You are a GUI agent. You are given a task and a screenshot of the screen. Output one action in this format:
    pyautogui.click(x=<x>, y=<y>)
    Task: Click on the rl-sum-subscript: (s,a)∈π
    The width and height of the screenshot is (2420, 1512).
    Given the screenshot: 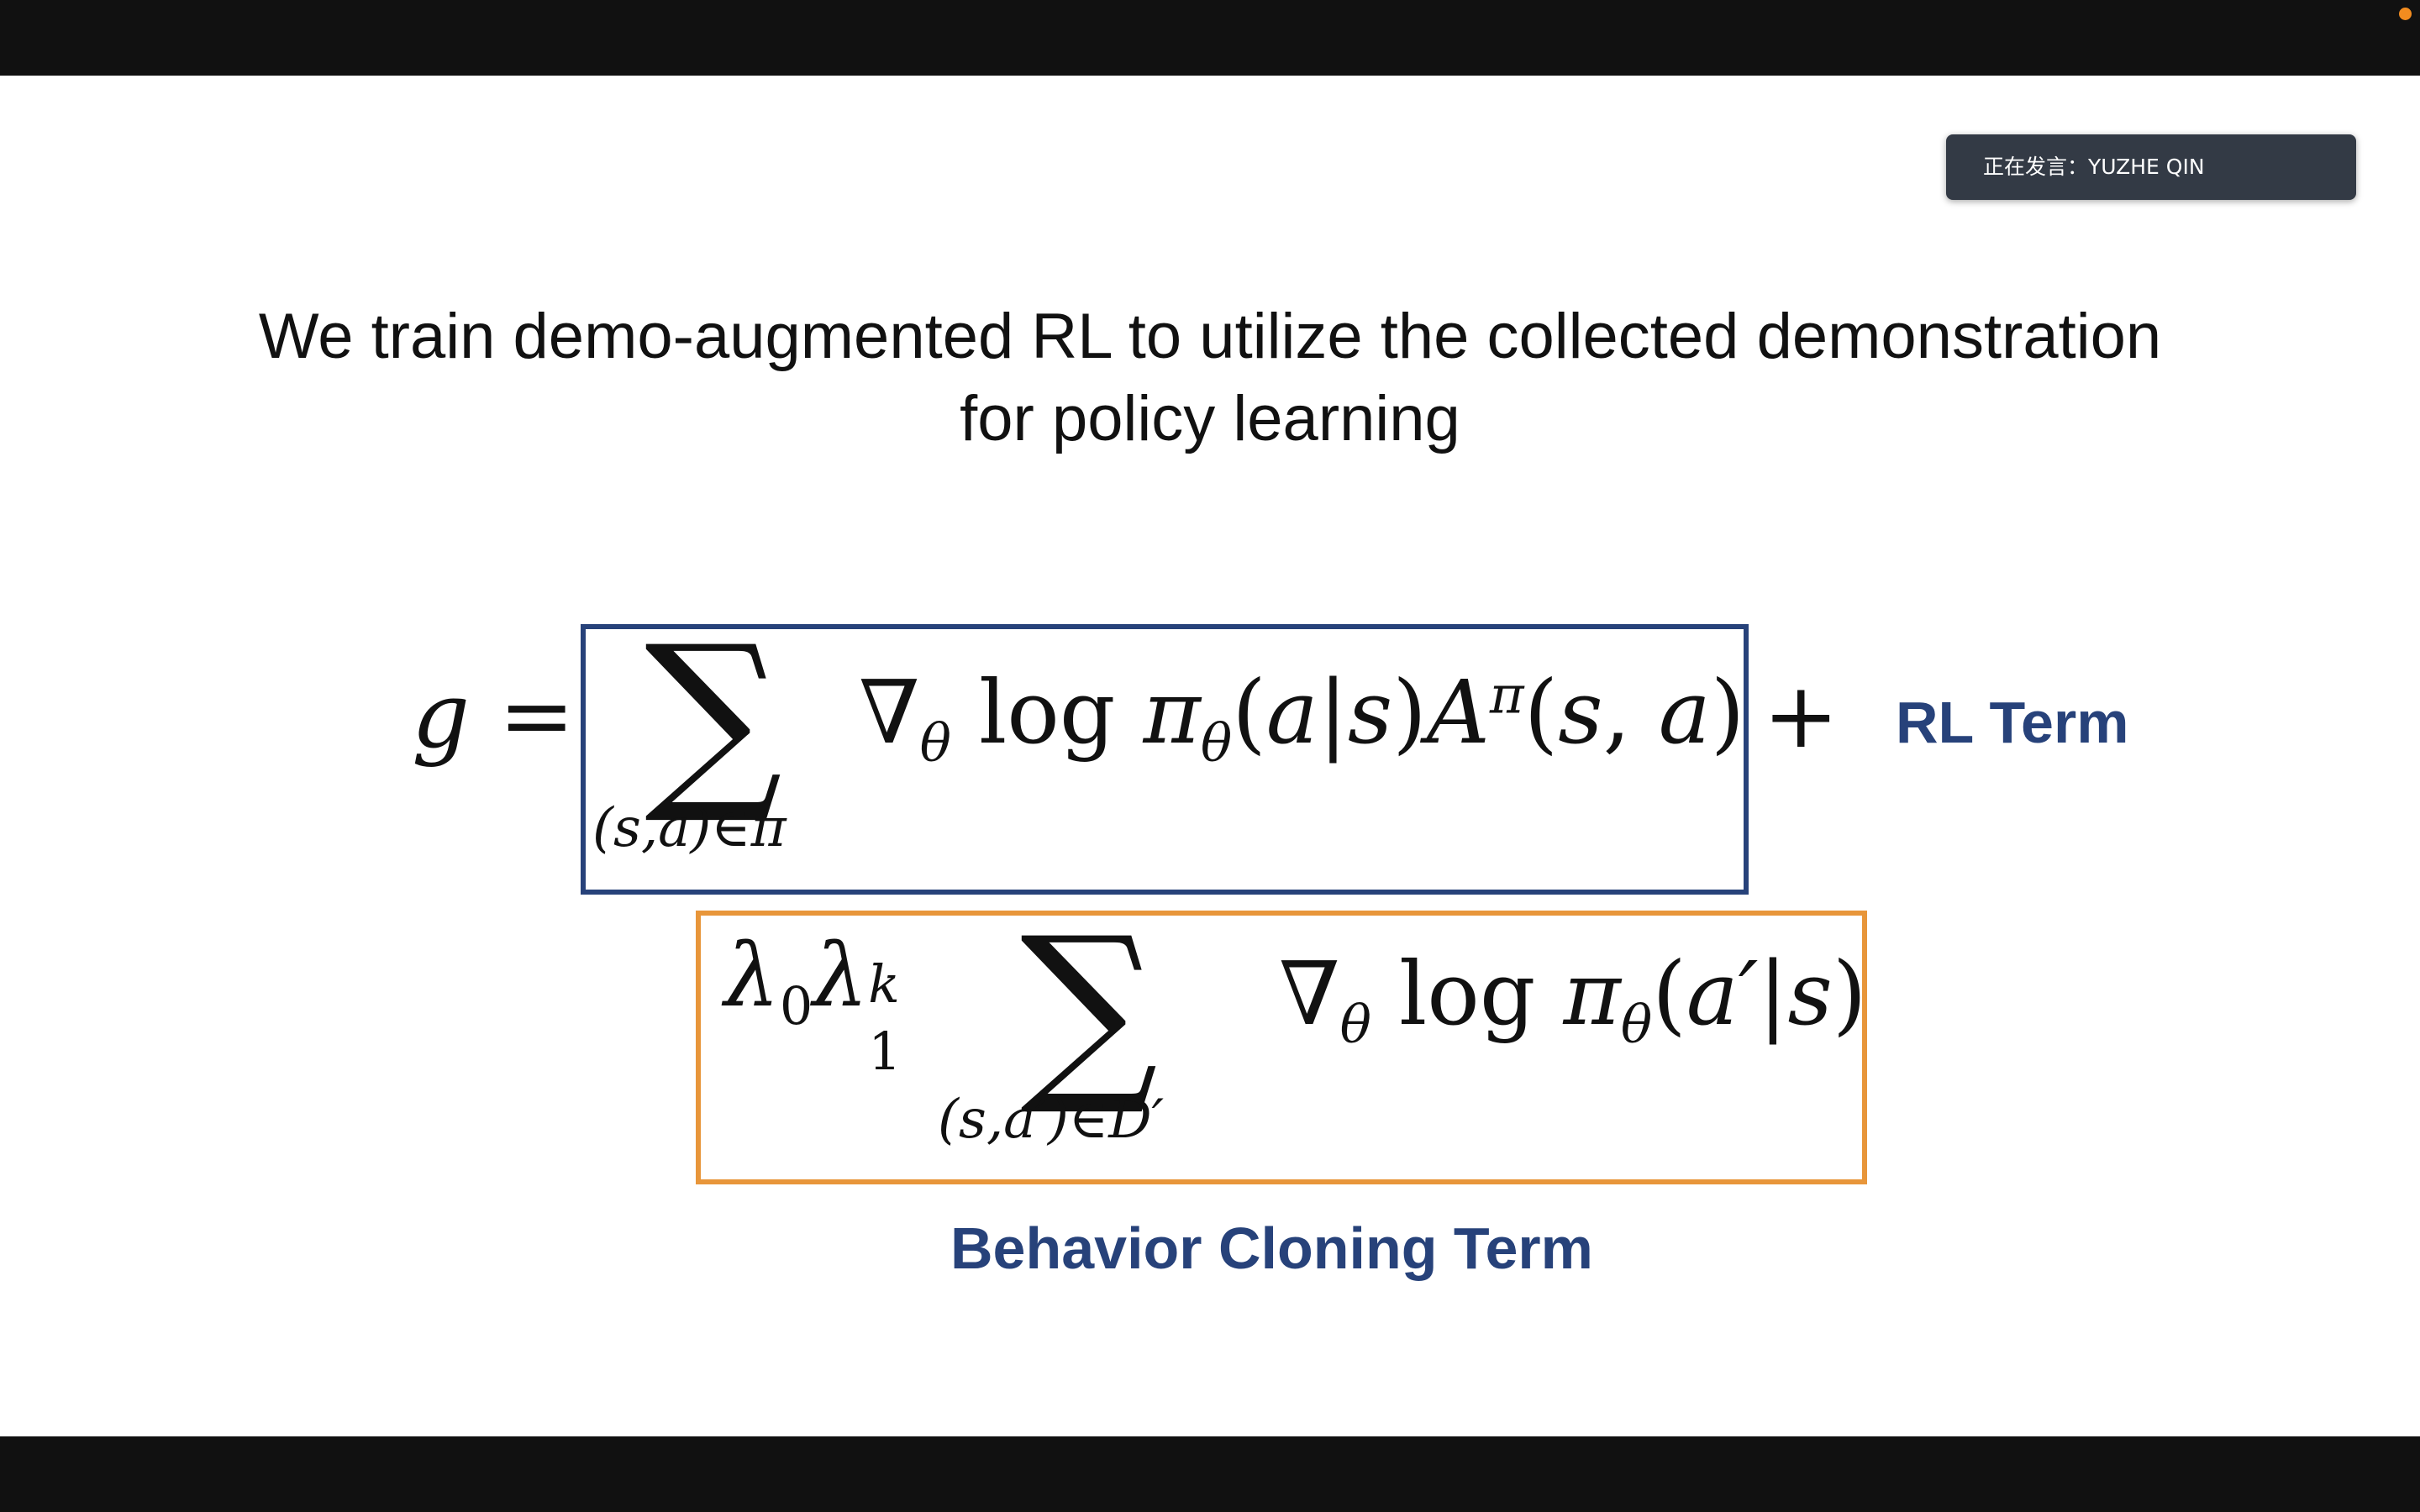 What is the action you would take?
    pyautogui.click(x=689, y=828)
    